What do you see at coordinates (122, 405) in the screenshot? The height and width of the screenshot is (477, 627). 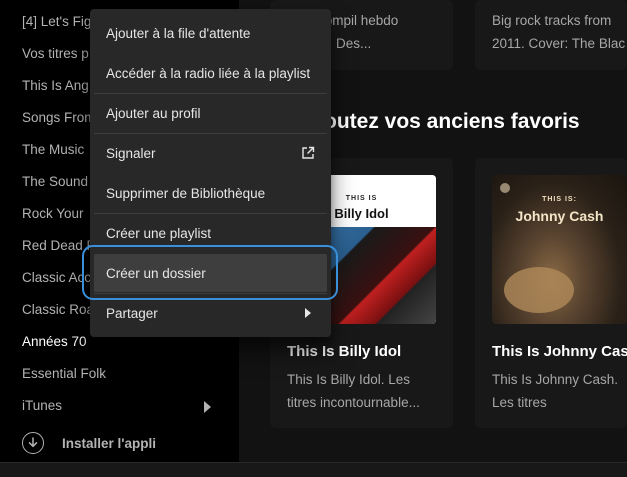 I see `sidebar-folder-item: iTunes` at bounding box center [122, 405].